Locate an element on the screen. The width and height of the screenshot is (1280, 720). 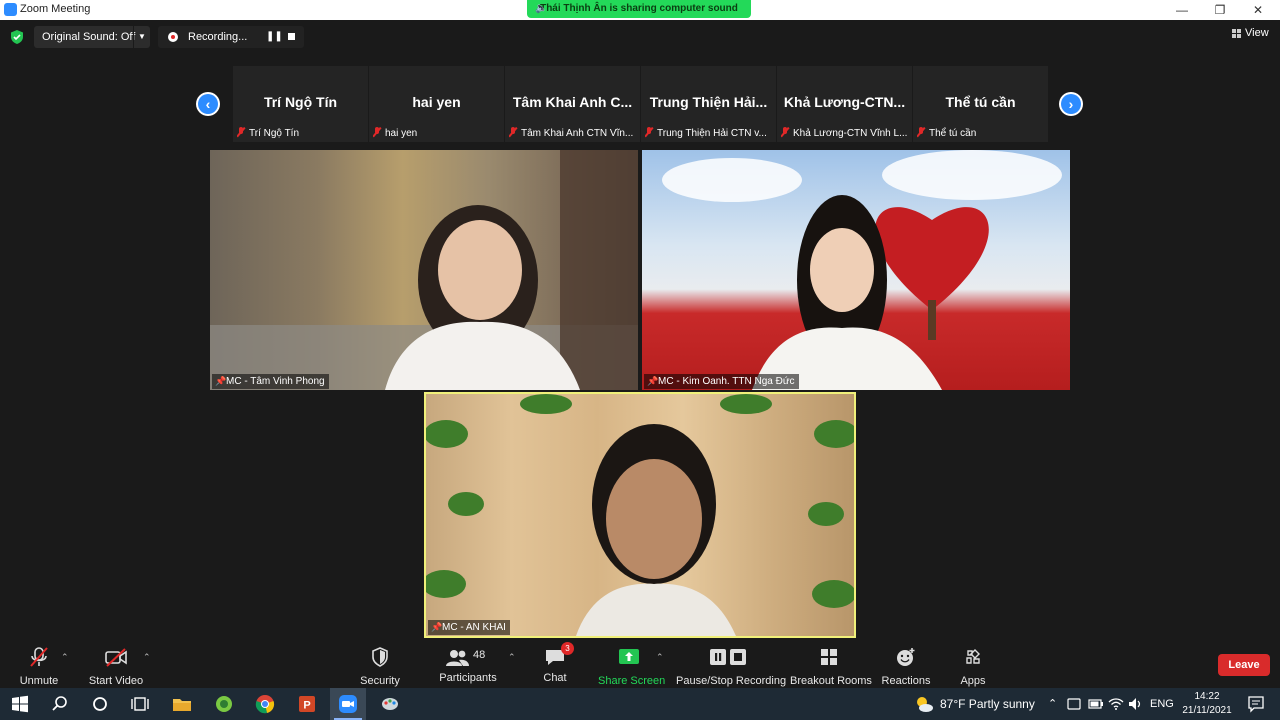
gallery-next-button: › is located at coordinates (1071, 104).